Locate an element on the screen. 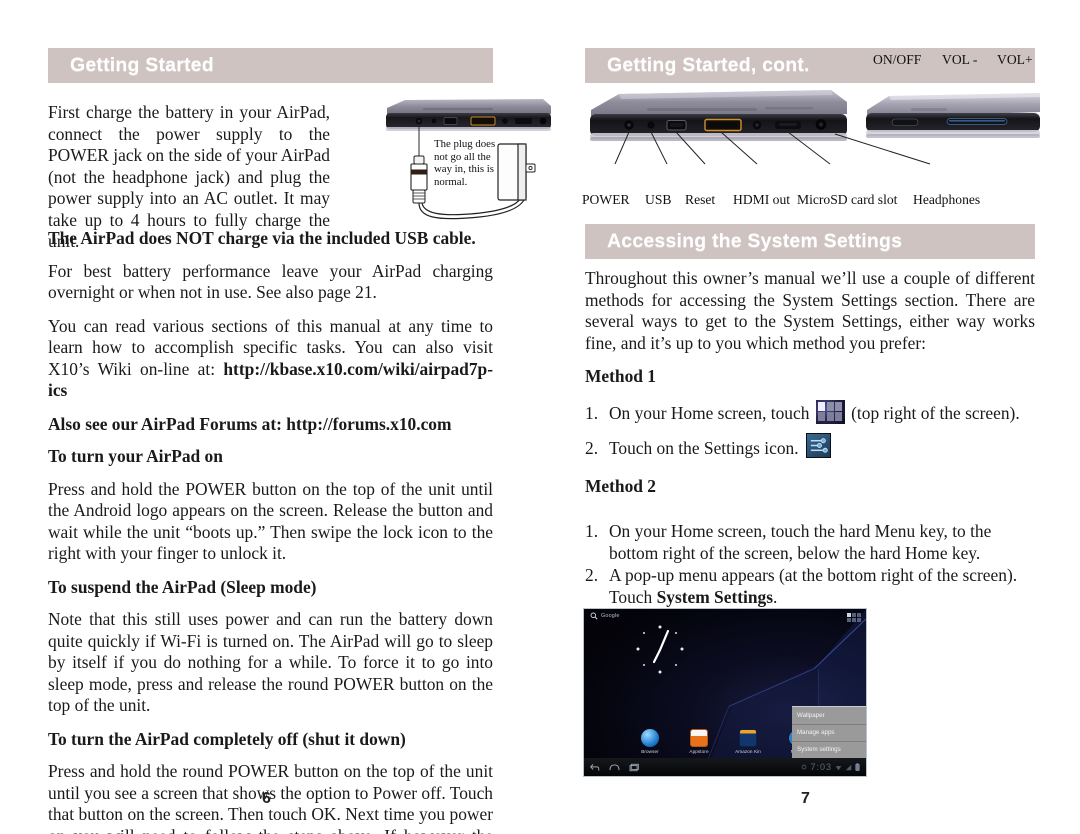 The height and width of the screenshot is (834, 1080). method-1-step-2: 2. Touch on the Settings icon. is located at coordinates (810, 448).